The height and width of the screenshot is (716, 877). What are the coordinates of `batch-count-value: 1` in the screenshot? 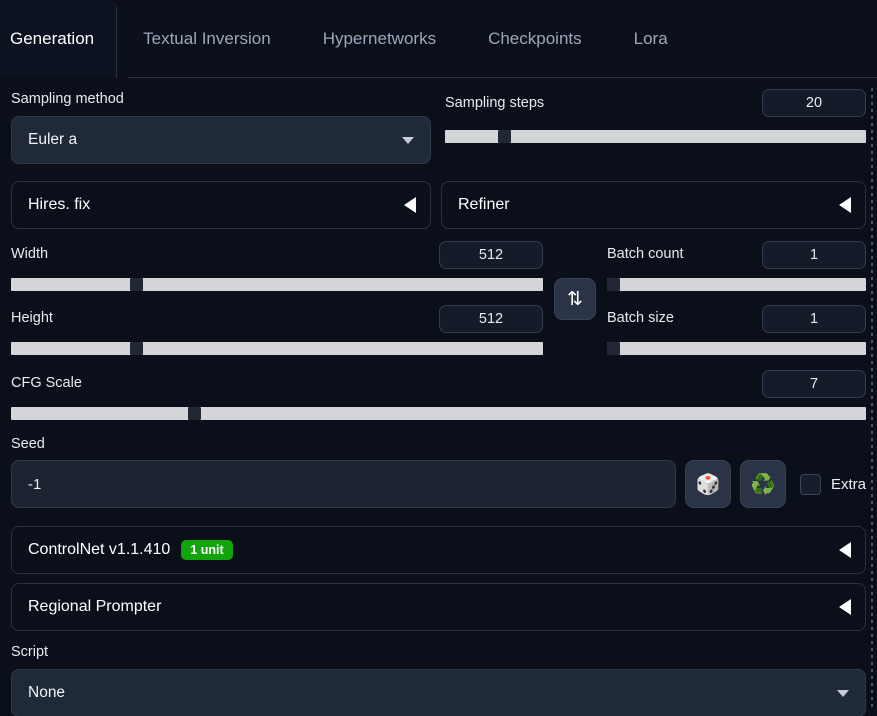 It's located at (814, 254).